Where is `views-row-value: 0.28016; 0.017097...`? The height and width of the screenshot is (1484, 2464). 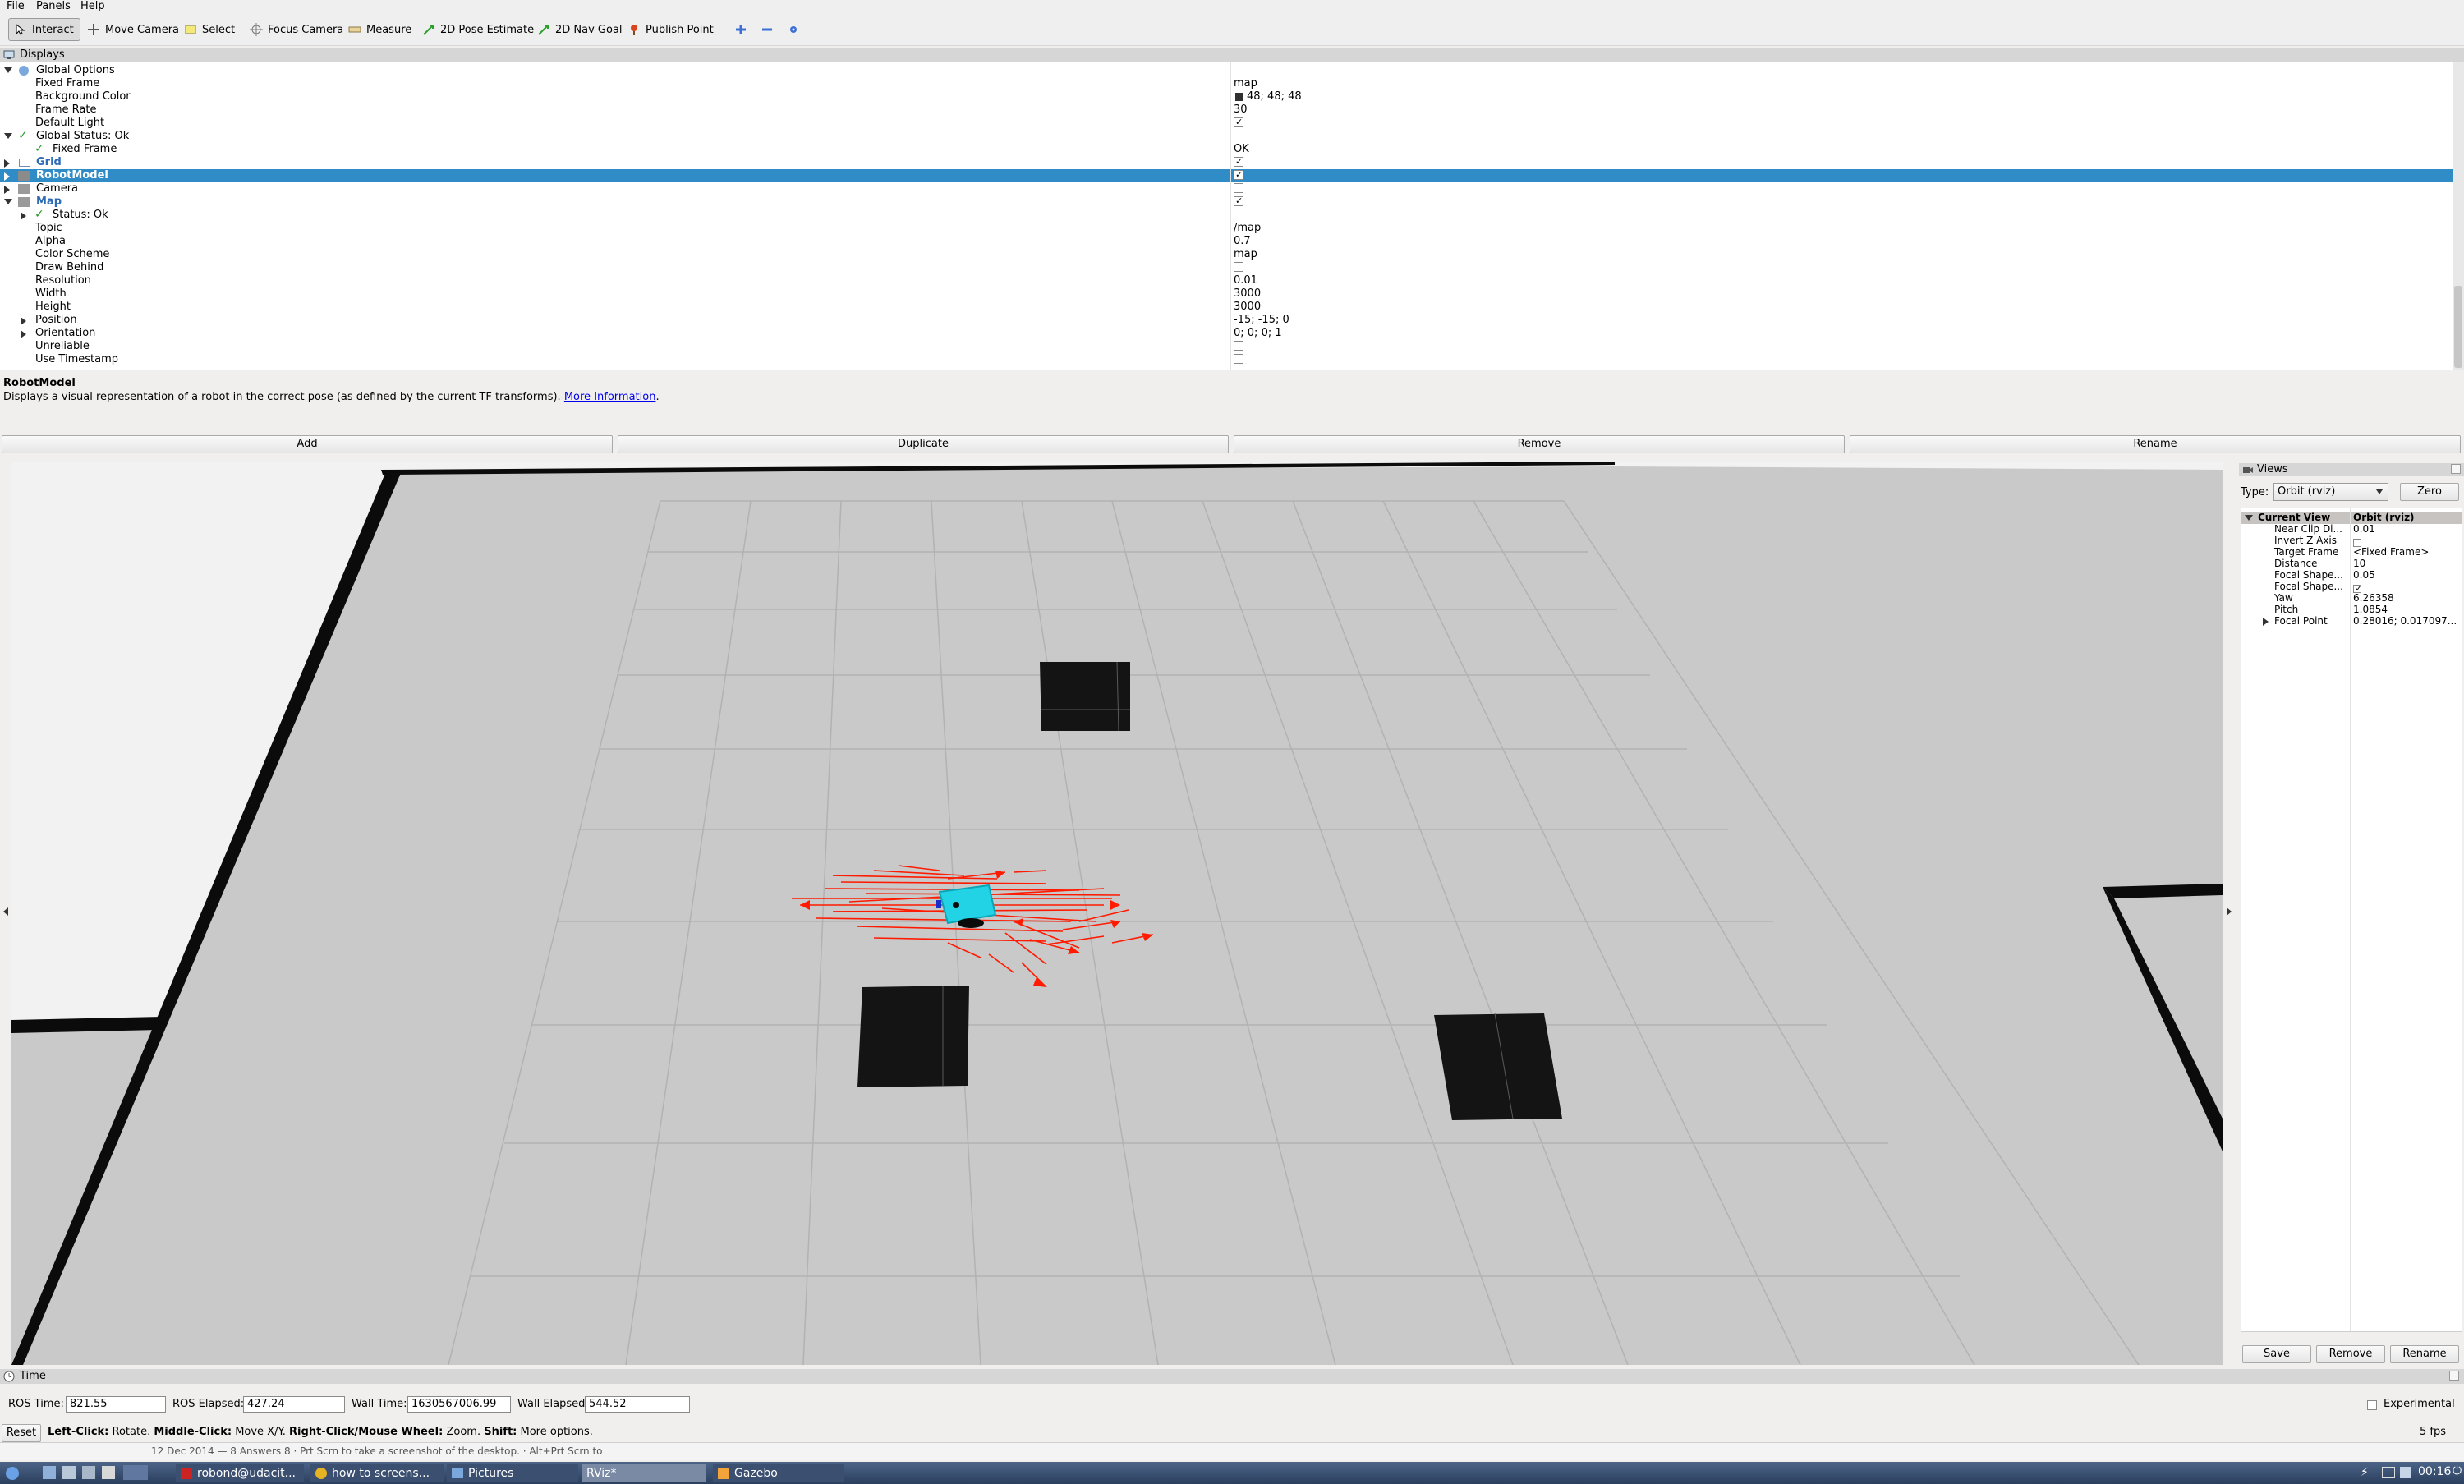
views-row-value: 0.28016; 0.017097... is located at coordinates (2405, 621).